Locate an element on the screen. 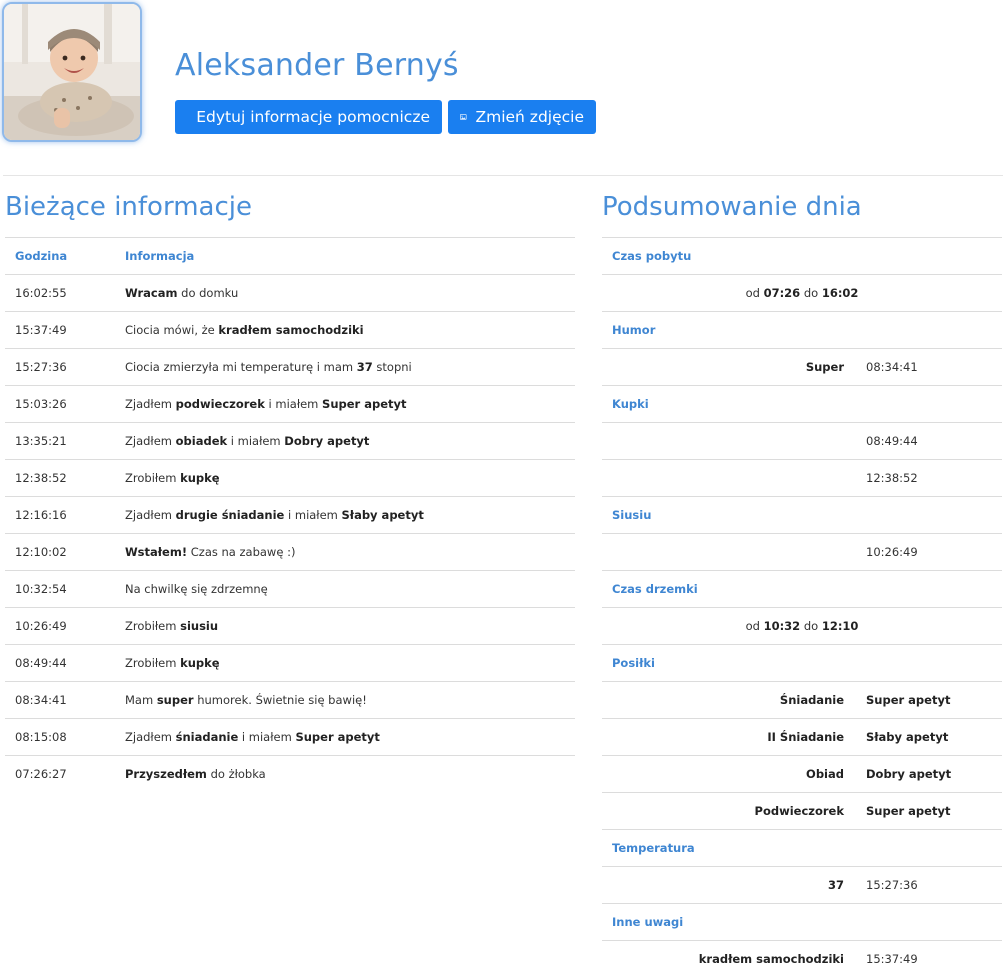  summary-value-cell: Super apetyt is located at coordinates (929, 700).